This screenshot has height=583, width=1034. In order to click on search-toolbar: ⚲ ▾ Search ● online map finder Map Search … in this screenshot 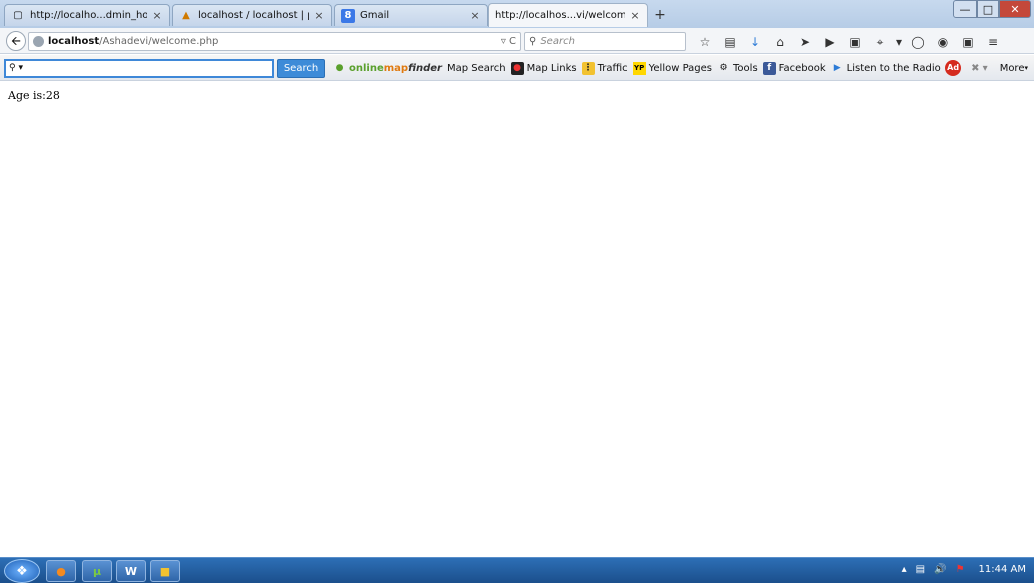, I will do `click(517, 68)`.